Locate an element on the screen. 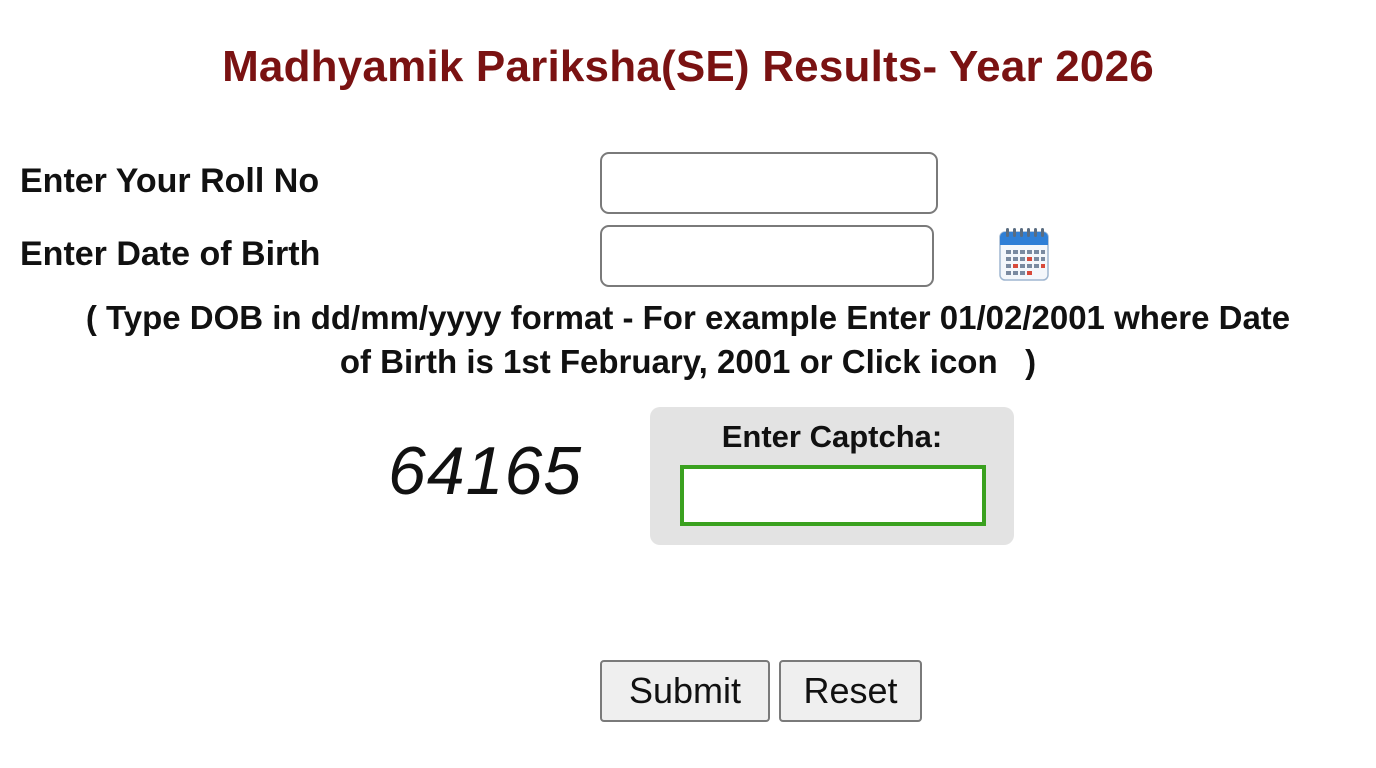 The height and width of the screenshot is (768, 1376). roll-no-input is located at coordinates (769, 183).